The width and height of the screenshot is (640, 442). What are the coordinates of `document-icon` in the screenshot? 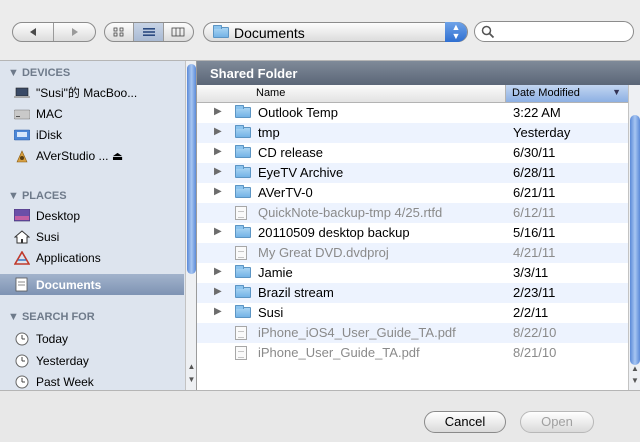 It's located at (241, 333).